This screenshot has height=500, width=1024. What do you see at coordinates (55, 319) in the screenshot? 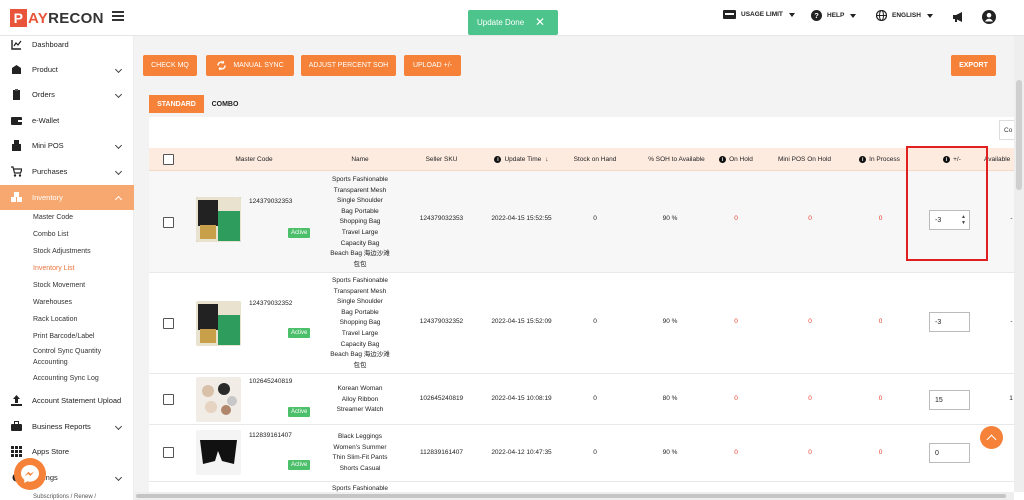
I see `sidebar-sub-rack-location: Rack Location` at bounding box center [55, 319].